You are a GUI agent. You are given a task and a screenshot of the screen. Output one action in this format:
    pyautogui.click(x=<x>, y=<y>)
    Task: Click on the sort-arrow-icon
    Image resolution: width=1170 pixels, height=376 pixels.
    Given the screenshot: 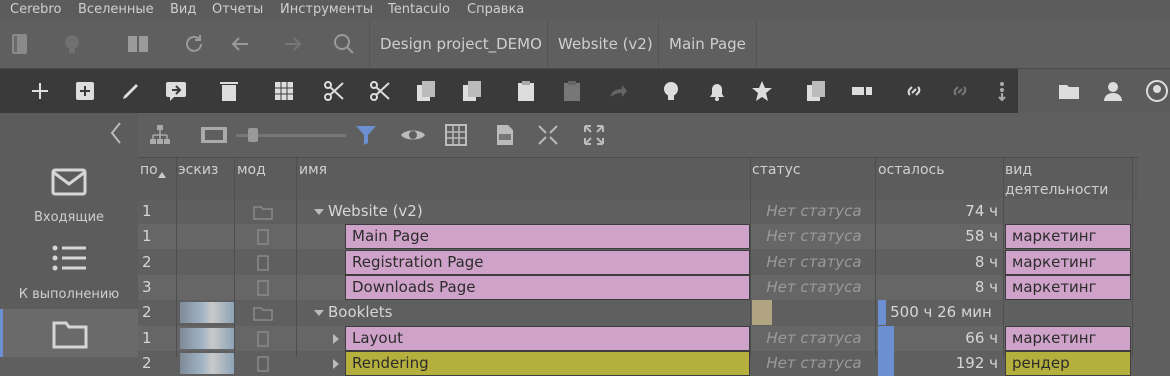 What is the action you would take?
    pyautogui.click(x=162, y=175)
    